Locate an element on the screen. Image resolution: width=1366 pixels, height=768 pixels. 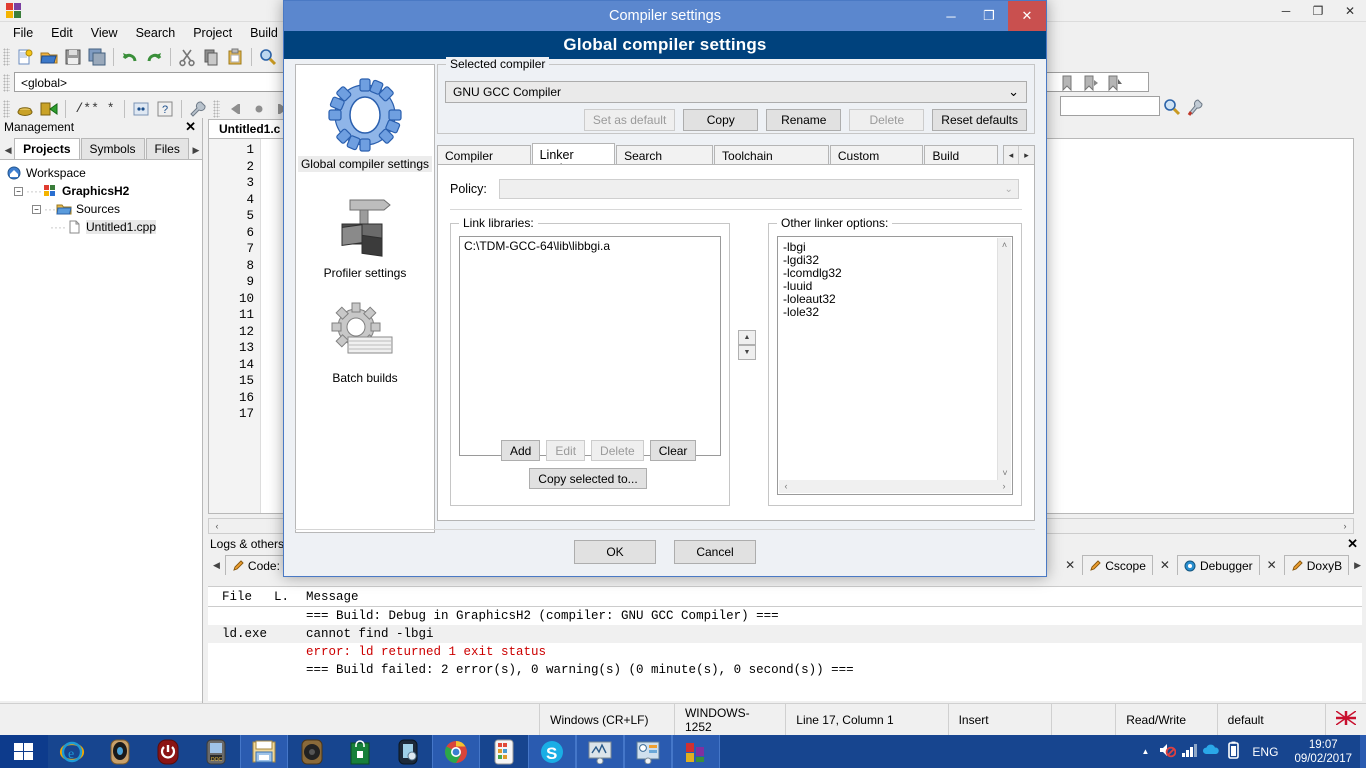
bookmark-prev-icon is located at coordinates (1067, 83).